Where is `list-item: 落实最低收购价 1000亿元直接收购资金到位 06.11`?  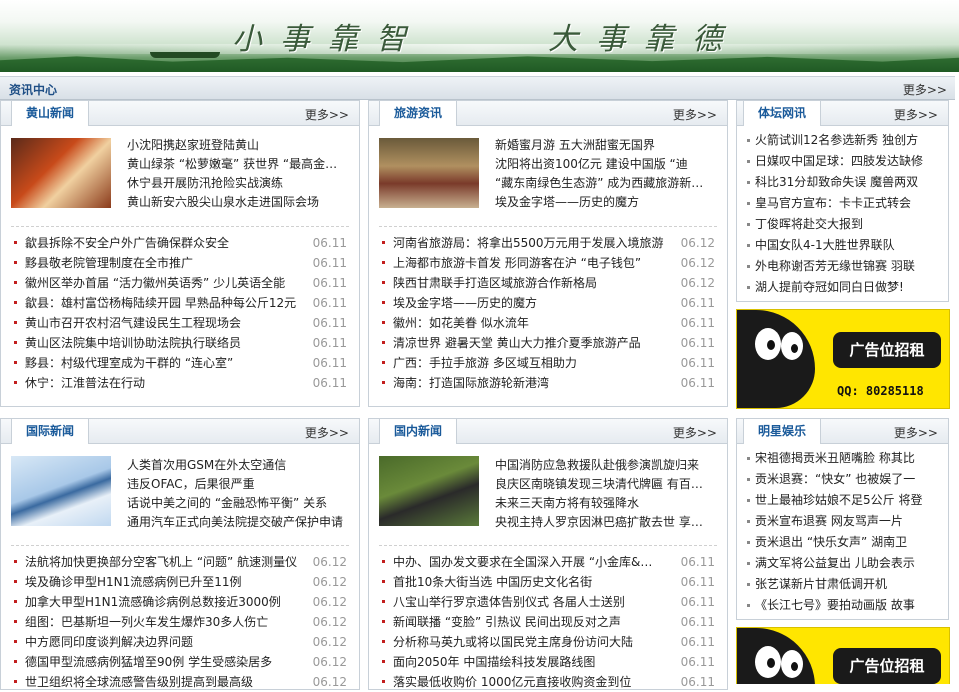
list-item: 落实最低收购价 1000亿元直接收购资金到位 06.11 is located at coordinates (548, 682).